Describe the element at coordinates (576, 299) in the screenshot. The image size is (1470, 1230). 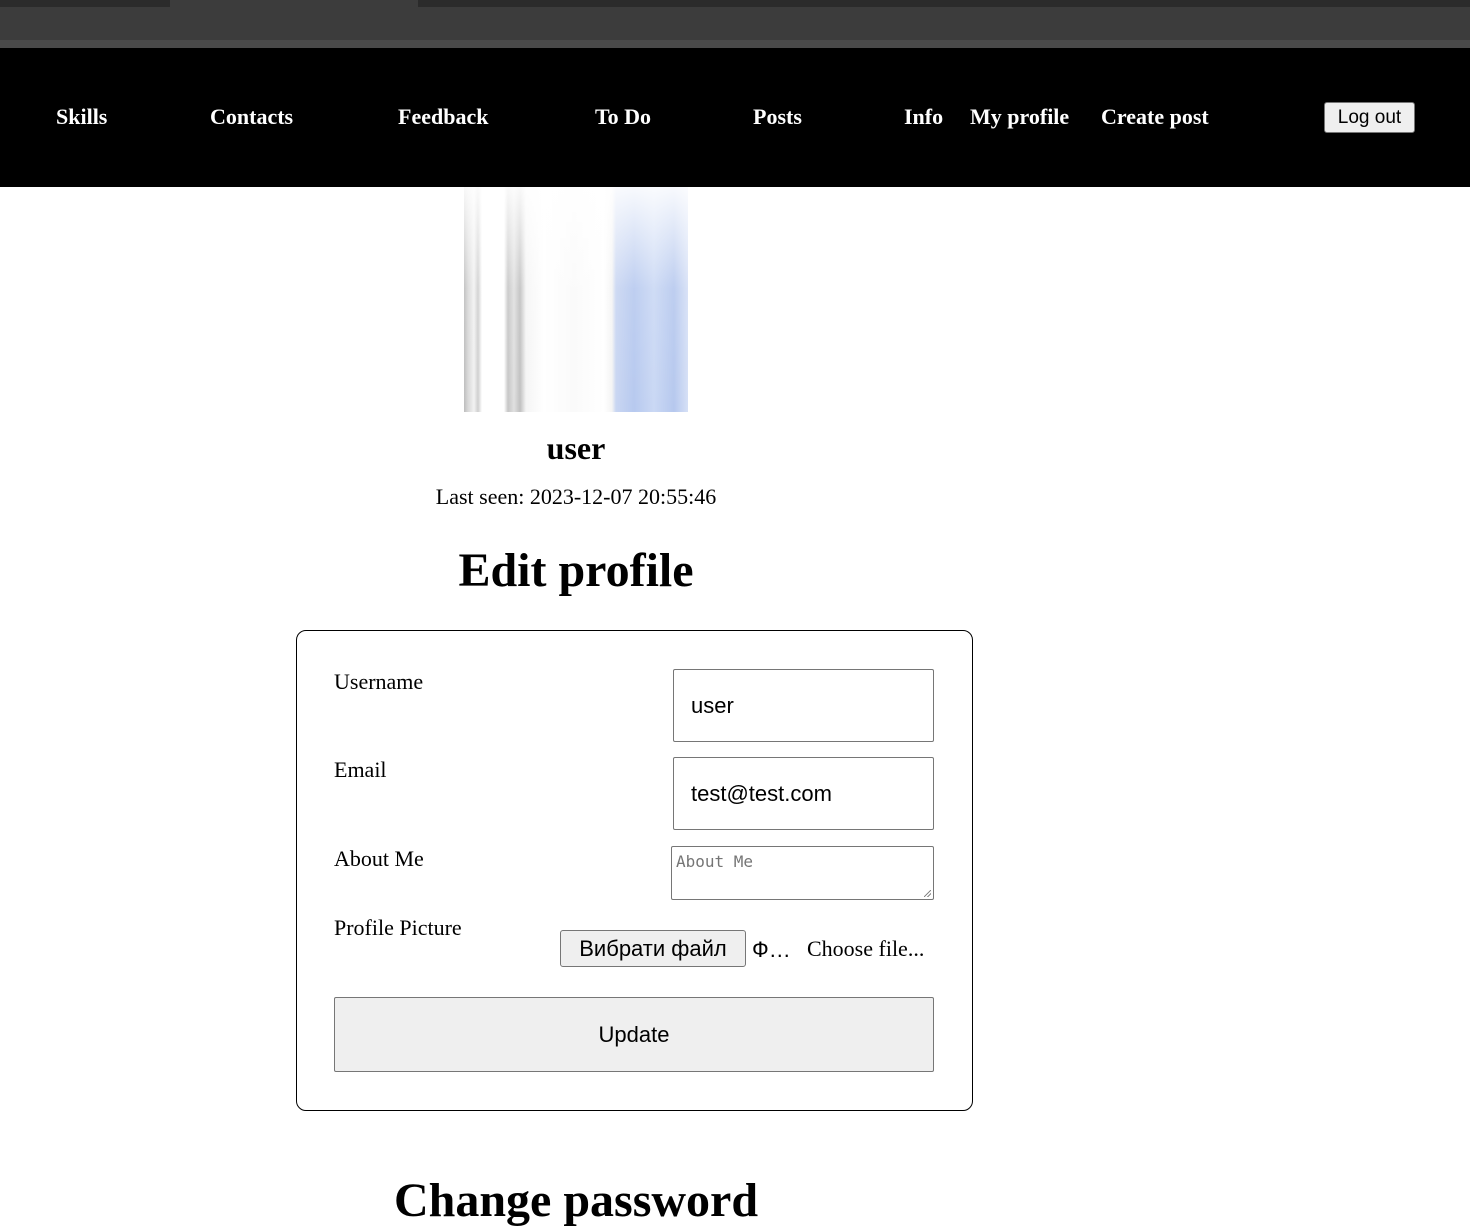
I see `avatar` at that location.